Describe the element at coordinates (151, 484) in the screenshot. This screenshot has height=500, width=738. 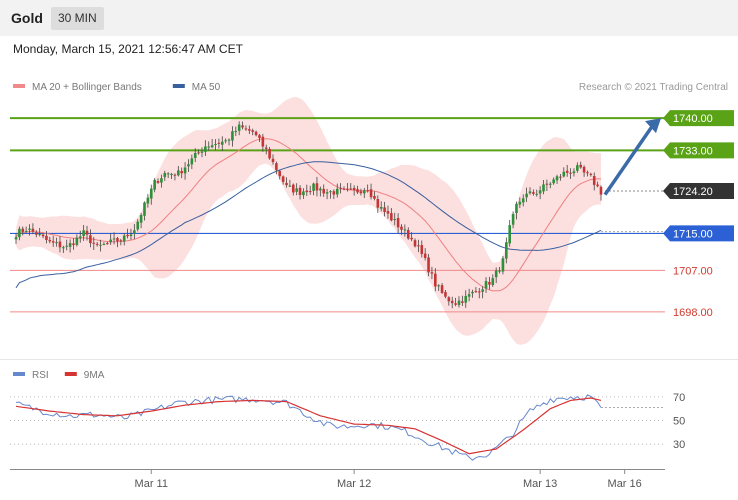
I see `x-tick-label-0: Mar 11` at that location.